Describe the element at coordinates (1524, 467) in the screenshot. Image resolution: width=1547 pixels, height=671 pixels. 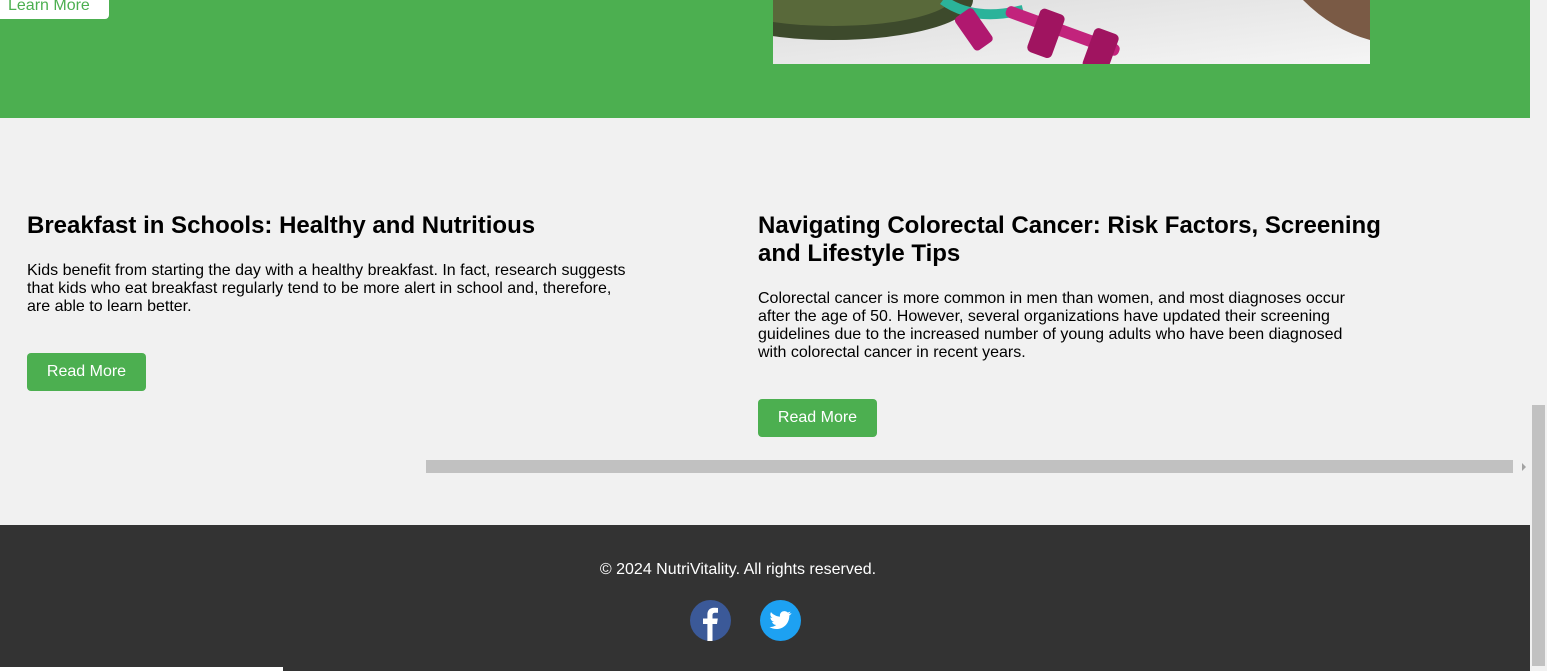
I see `scroll-right-arrow-icon` at that location.